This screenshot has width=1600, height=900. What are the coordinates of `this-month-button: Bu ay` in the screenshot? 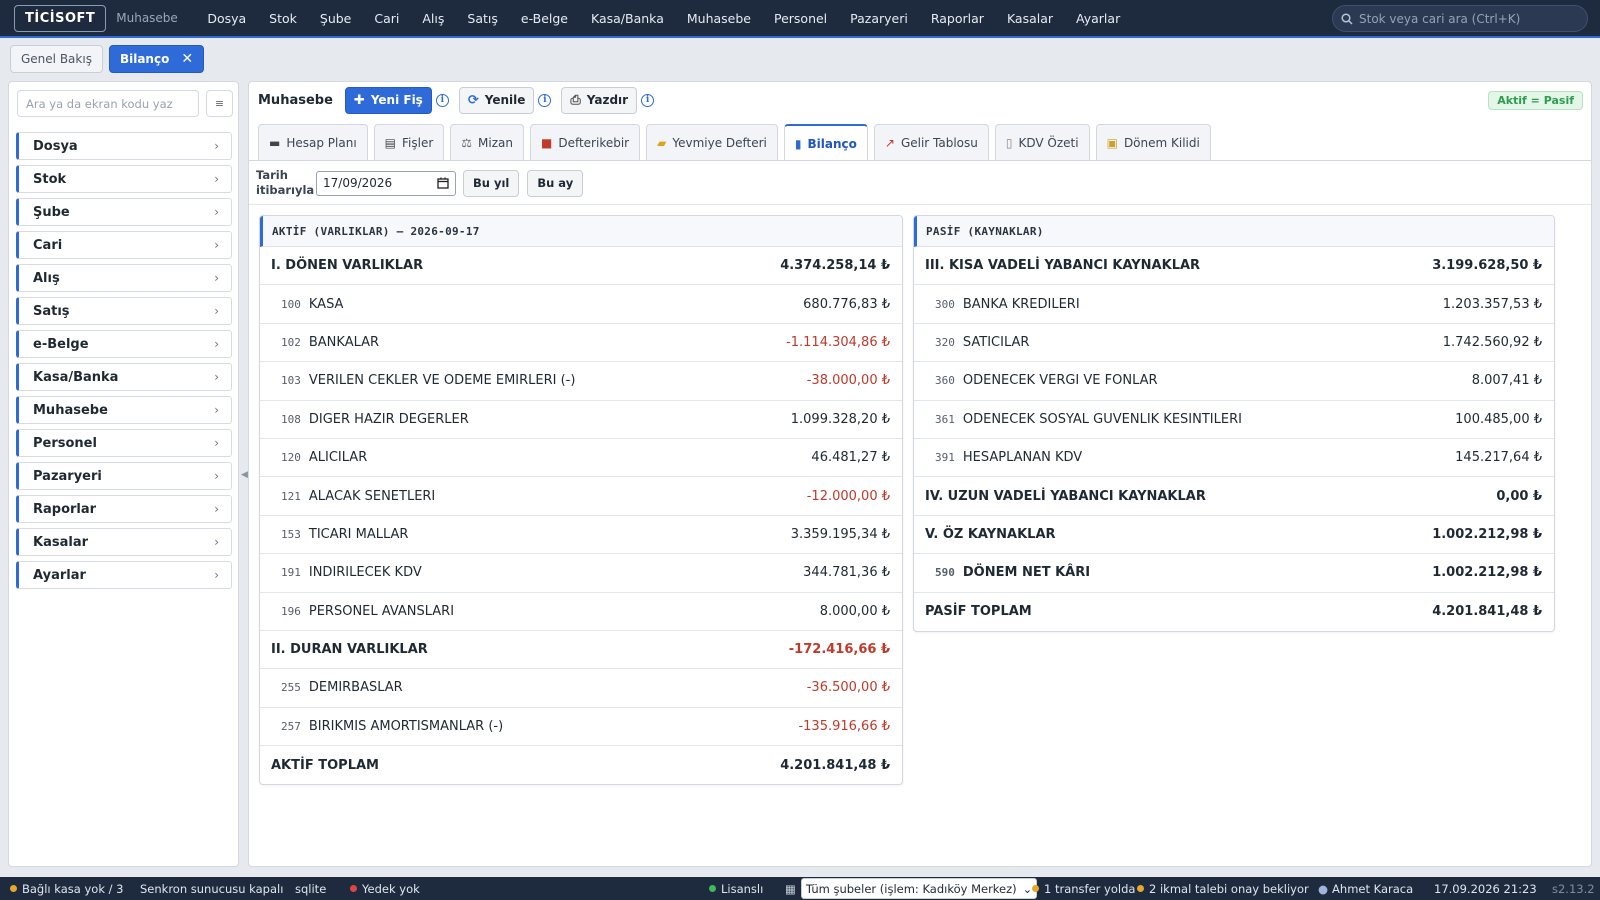 It's located at (555, 183).